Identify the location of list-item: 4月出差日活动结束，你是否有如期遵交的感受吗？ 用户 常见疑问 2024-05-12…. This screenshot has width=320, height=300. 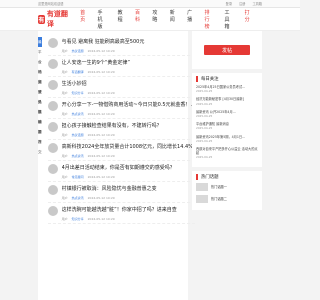
(121, 171).